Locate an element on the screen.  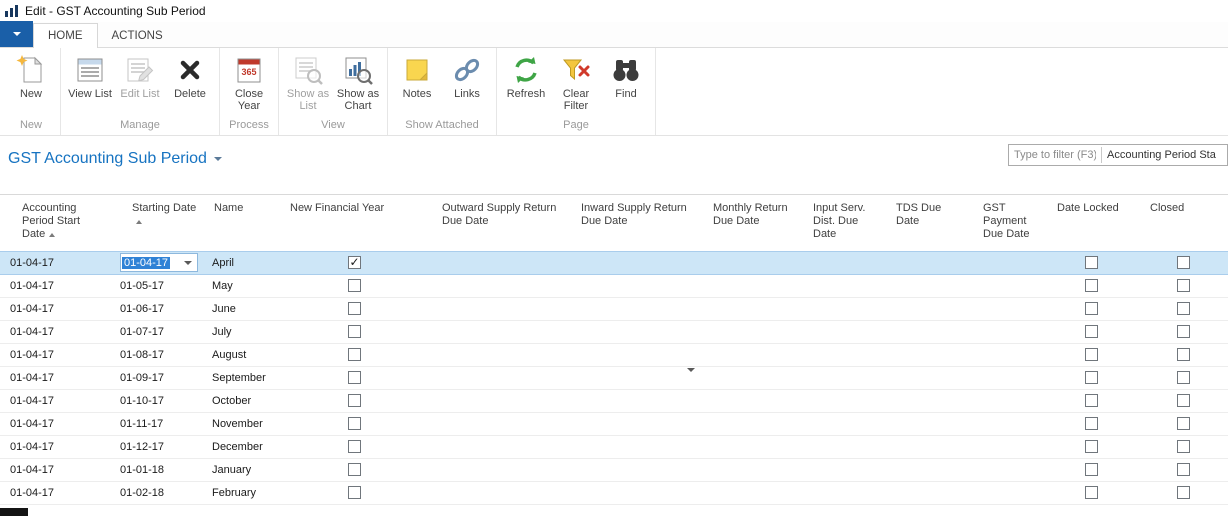
table-row: 01-04-17 01-04-17 April is located at coordinates (614, 262).